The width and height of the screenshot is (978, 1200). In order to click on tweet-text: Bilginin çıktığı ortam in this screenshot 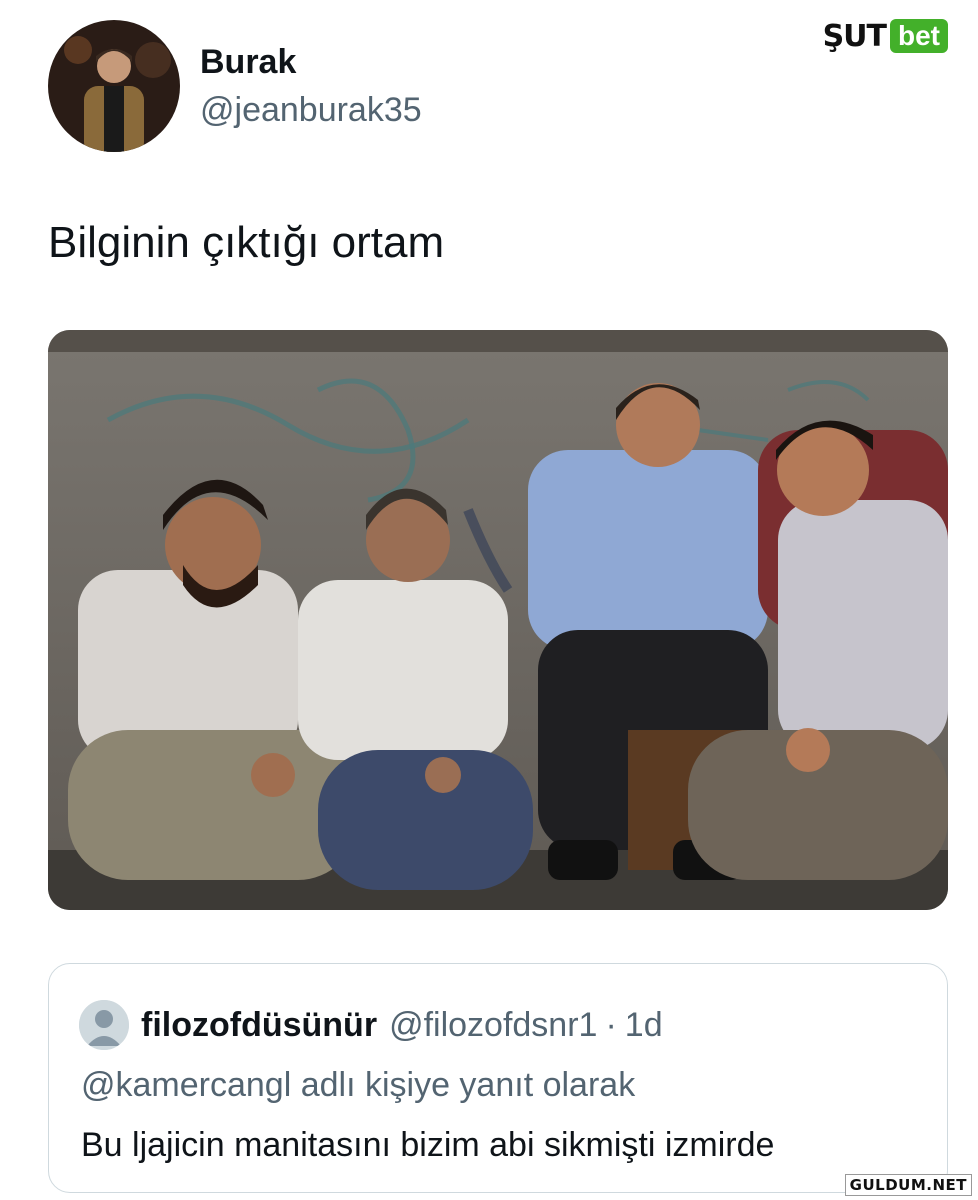, I will do `click(246, 242)`.